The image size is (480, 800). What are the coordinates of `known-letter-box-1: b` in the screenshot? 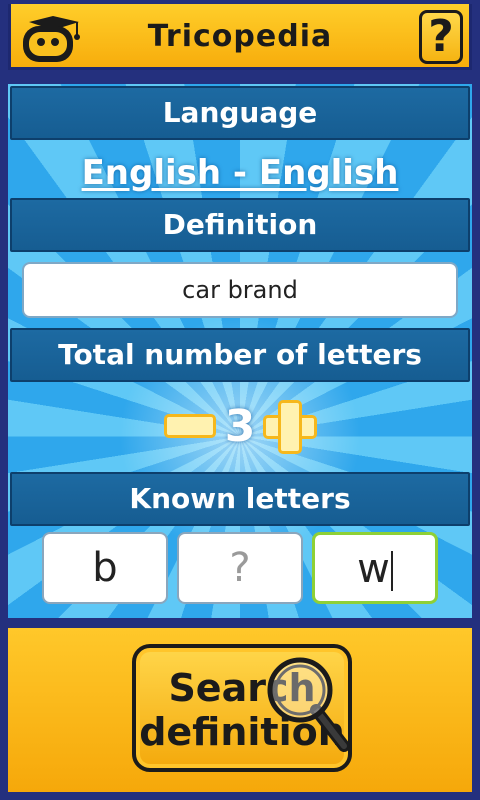 It's located at (105, 568).